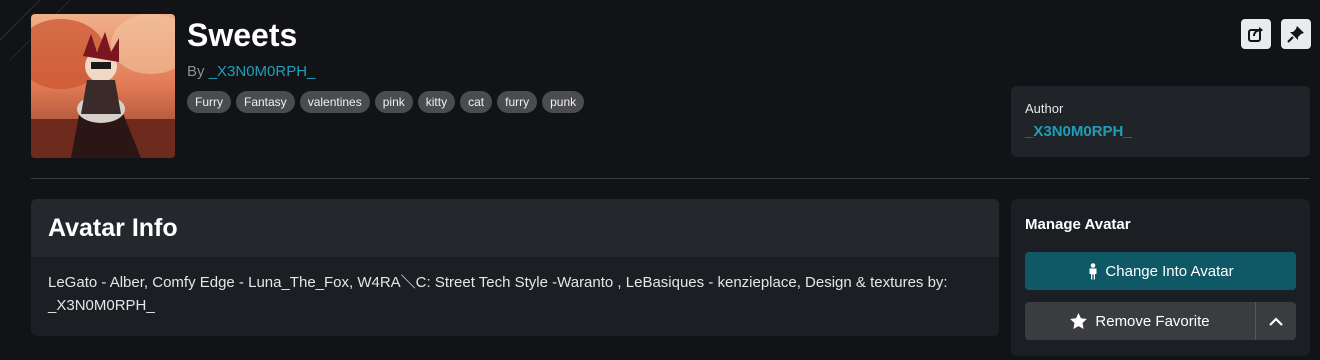 The image size is (1320, 360). What do you see at coordinates (262, 71) in the screenshot?
I see `author-link: _X3N0M0RPH_` at bounding box center [262, 71].